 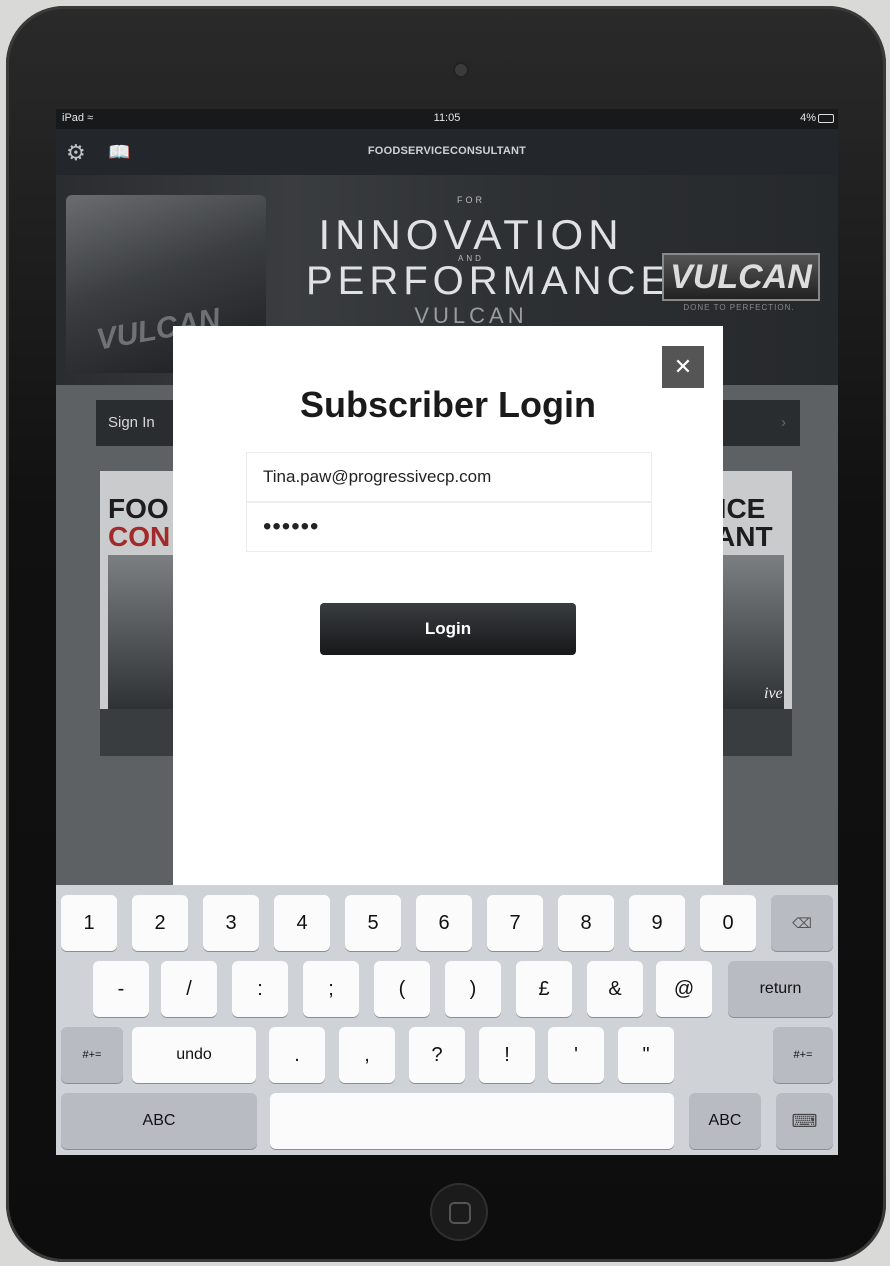 I want to click on backspace-icon: ⌫, so click(x=802, y=923).